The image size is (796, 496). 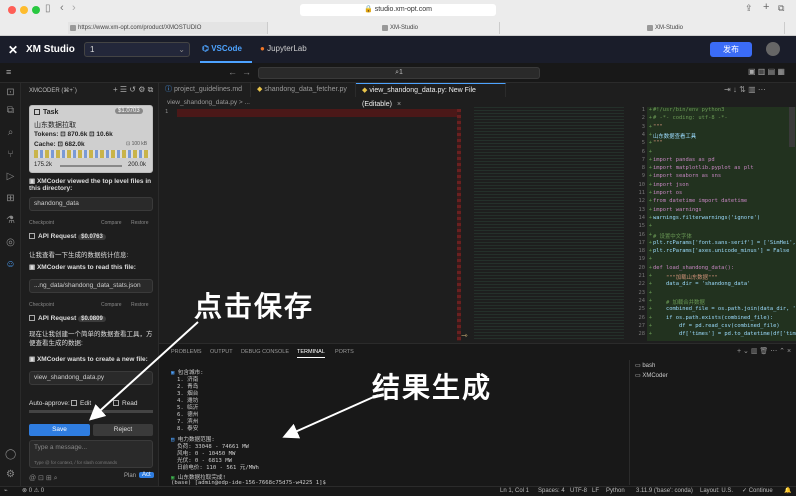 I want to click on arrow-to-save, so click(x=144, y=371).